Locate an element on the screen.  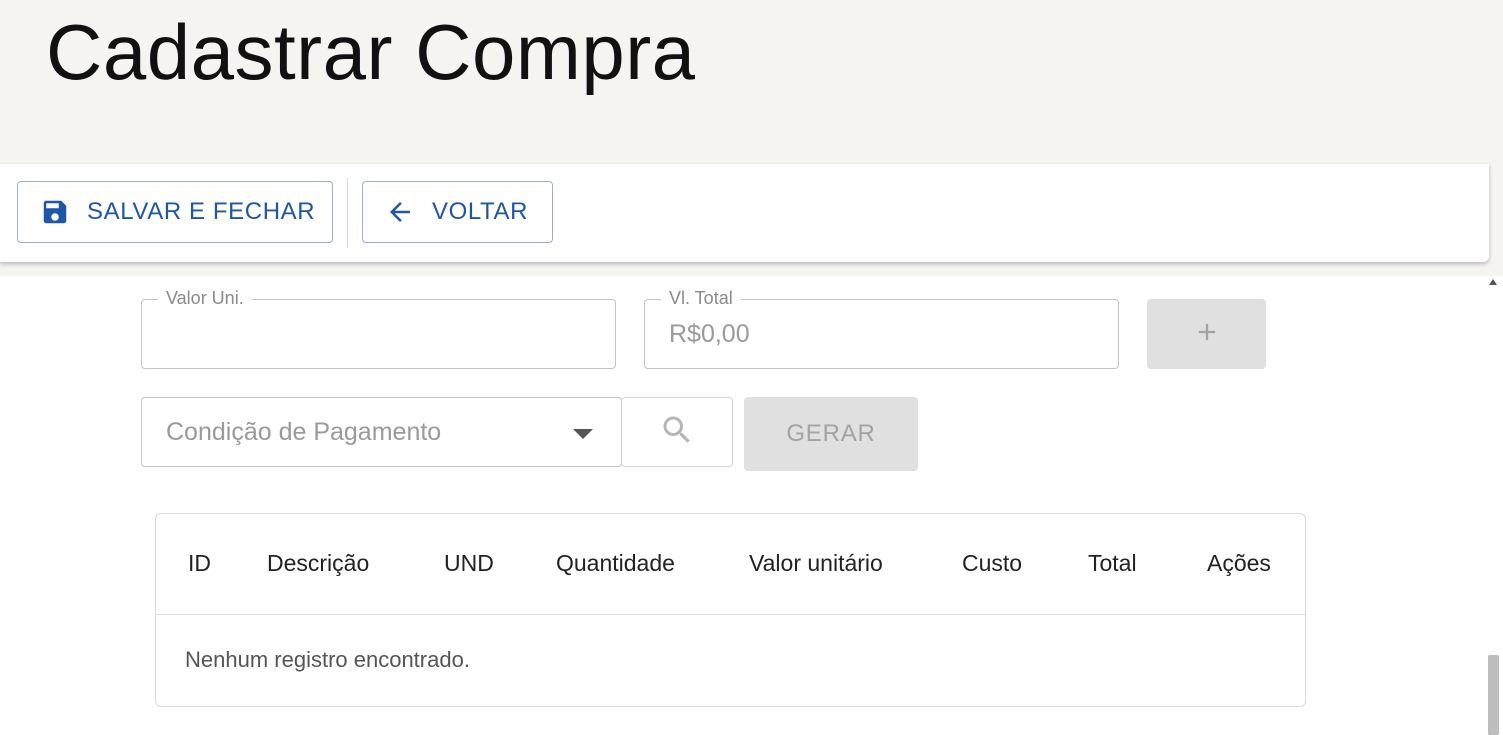
column-header-descricao: Descrição is located at coordinates (318, 563).